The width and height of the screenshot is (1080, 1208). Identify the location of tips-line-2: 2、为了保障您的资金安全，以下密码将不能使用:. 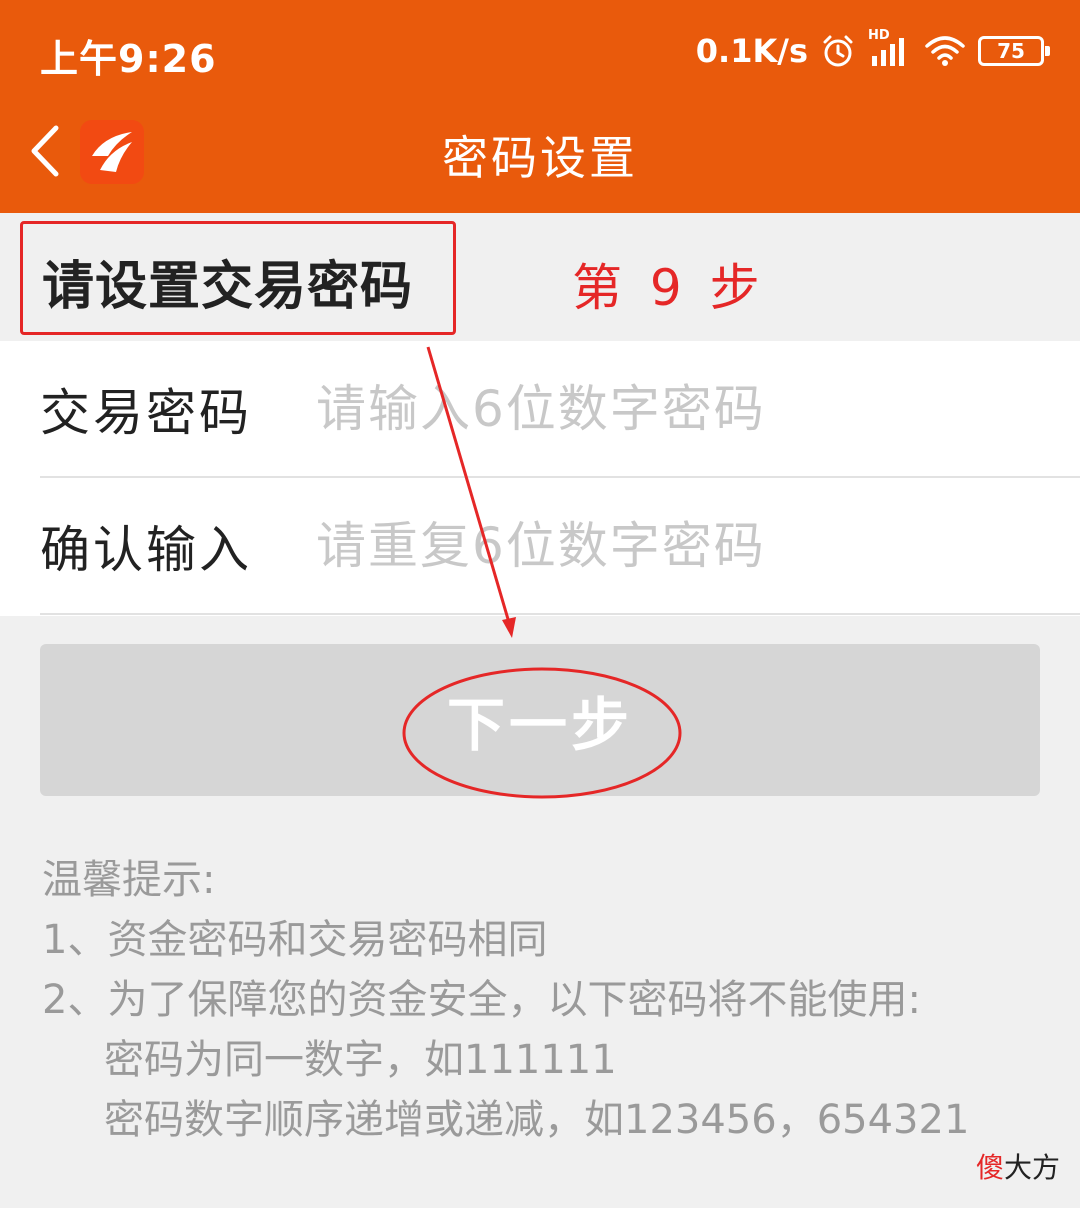
(481, 1000).